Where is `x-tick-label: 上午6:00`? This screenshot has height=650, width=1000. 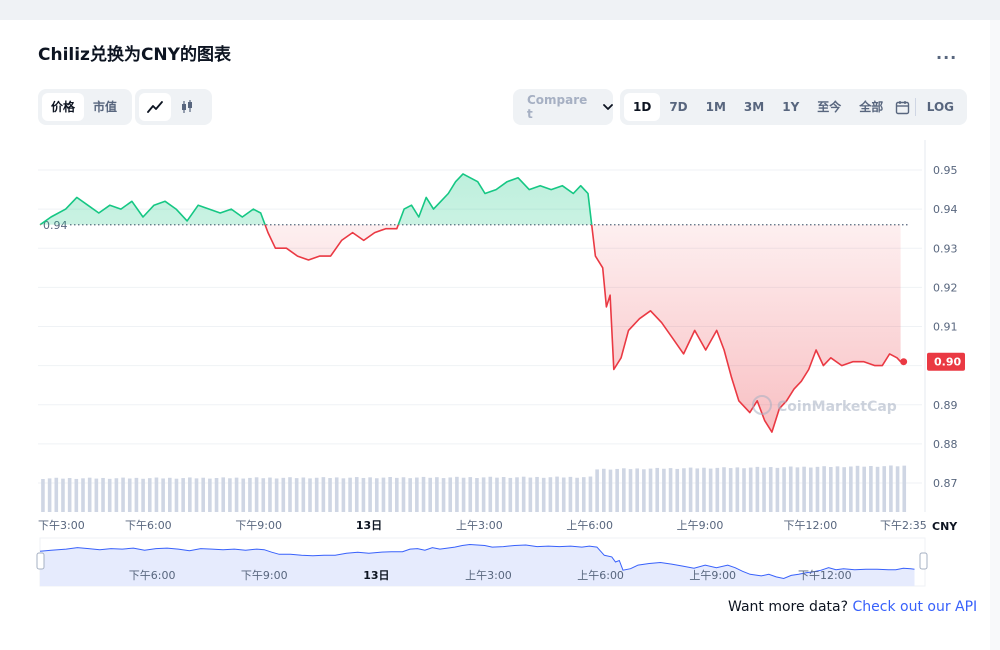 x-tick-label: 上午6:00 is located at coordinates (589, 525).